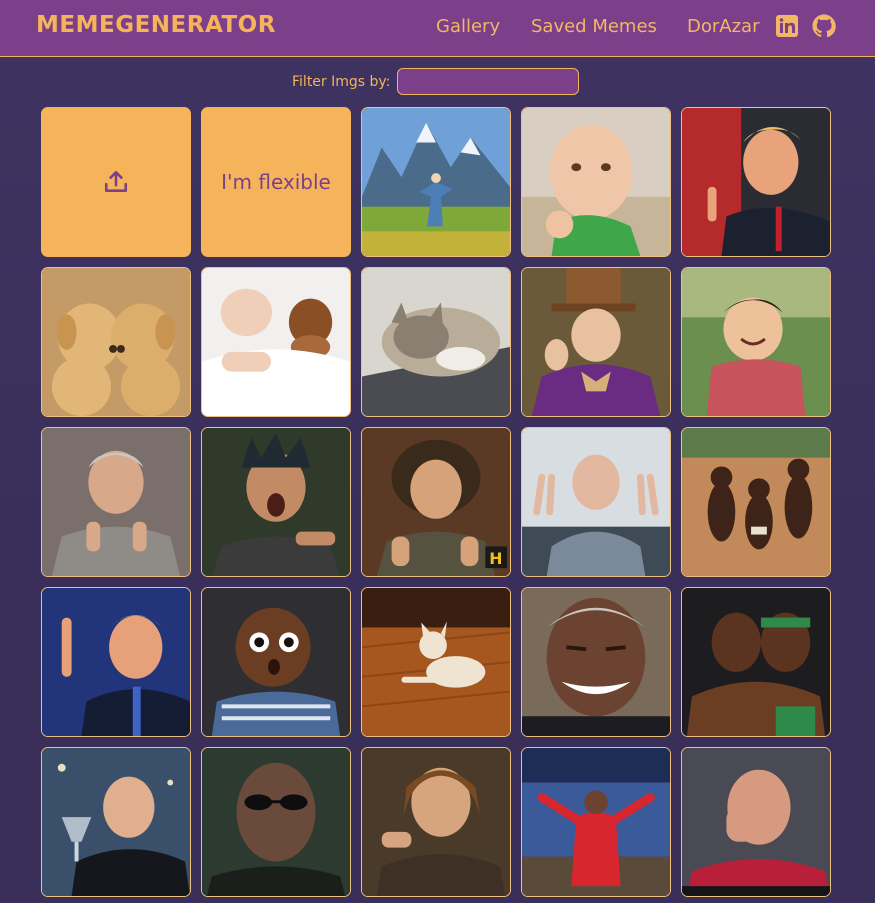  Describe the element at coordinates (156, 25) in the screenshot. I see `app-logo: MEMEGENERATOR` at that location.